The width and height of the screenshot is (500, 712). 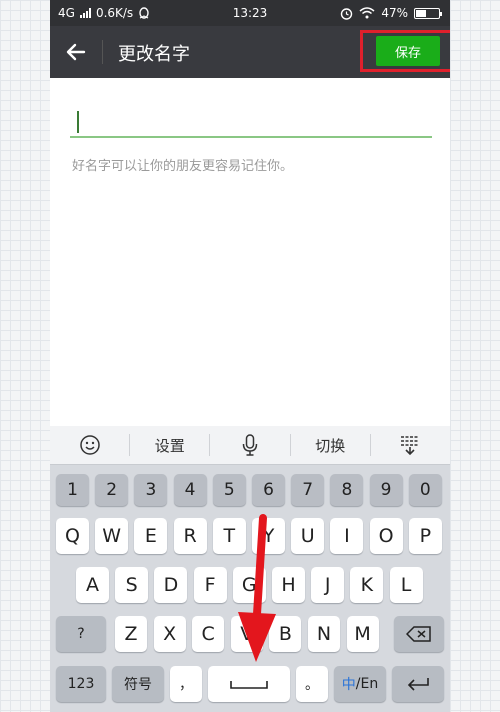 I want to click on emoji-button, so click(x=89, y=445).